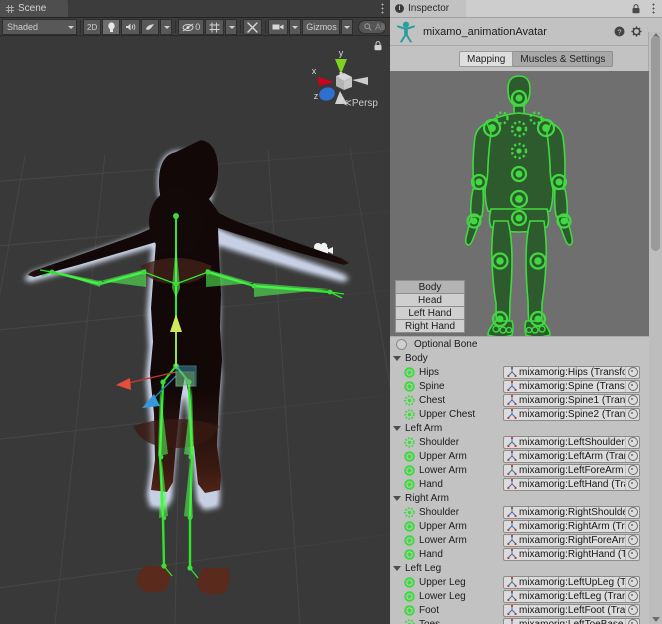  What do you see at coordinates (131, 27) in the screenshot?
I see `audio-toggle-button` at bounding box center [131, 27].